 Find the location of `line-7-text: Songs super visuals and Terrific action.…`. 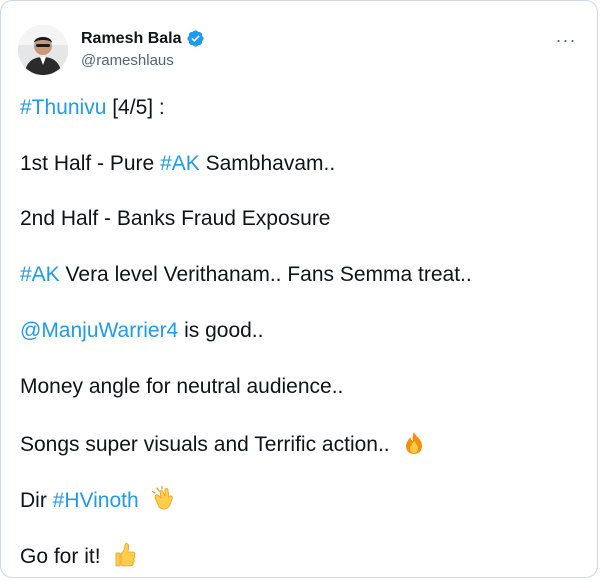

line-7-text: Songs super visuals and Terrific action.… is located at coordinates (205, 444).